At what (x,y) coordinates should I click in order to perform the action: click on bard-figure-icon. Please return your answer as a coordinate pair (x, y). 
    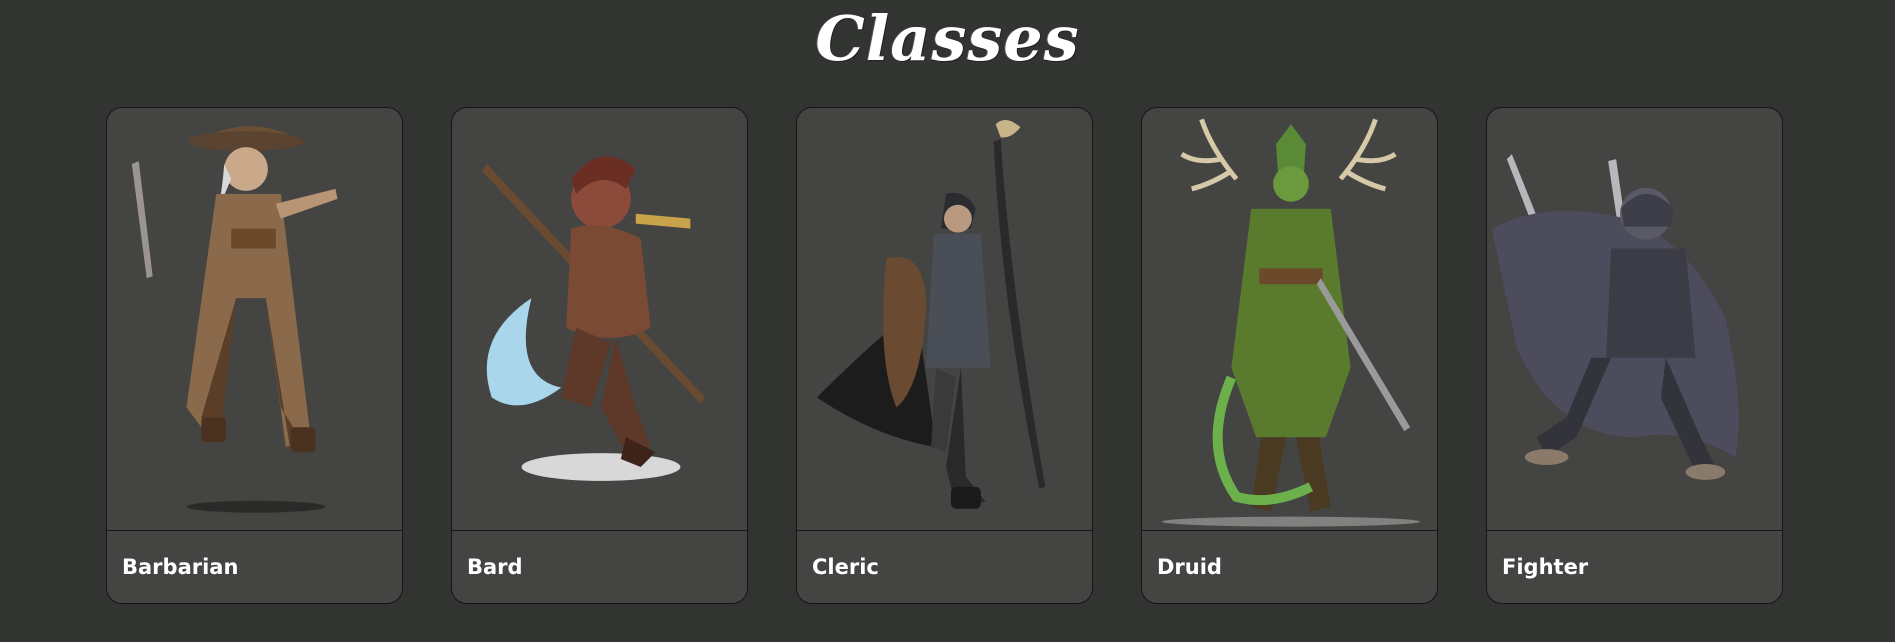
    Looking at the image, I should click on (593, 318).